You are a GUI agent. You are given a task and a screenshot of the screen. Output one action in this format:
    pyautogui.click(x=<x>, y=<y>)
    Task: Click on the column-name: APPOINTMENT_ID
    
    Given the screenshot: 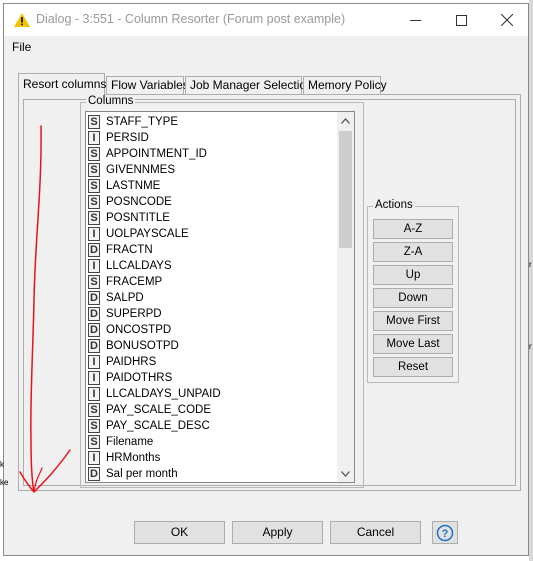 What is the action you would take?
    pyautogui.click(x=156, y=154)
    